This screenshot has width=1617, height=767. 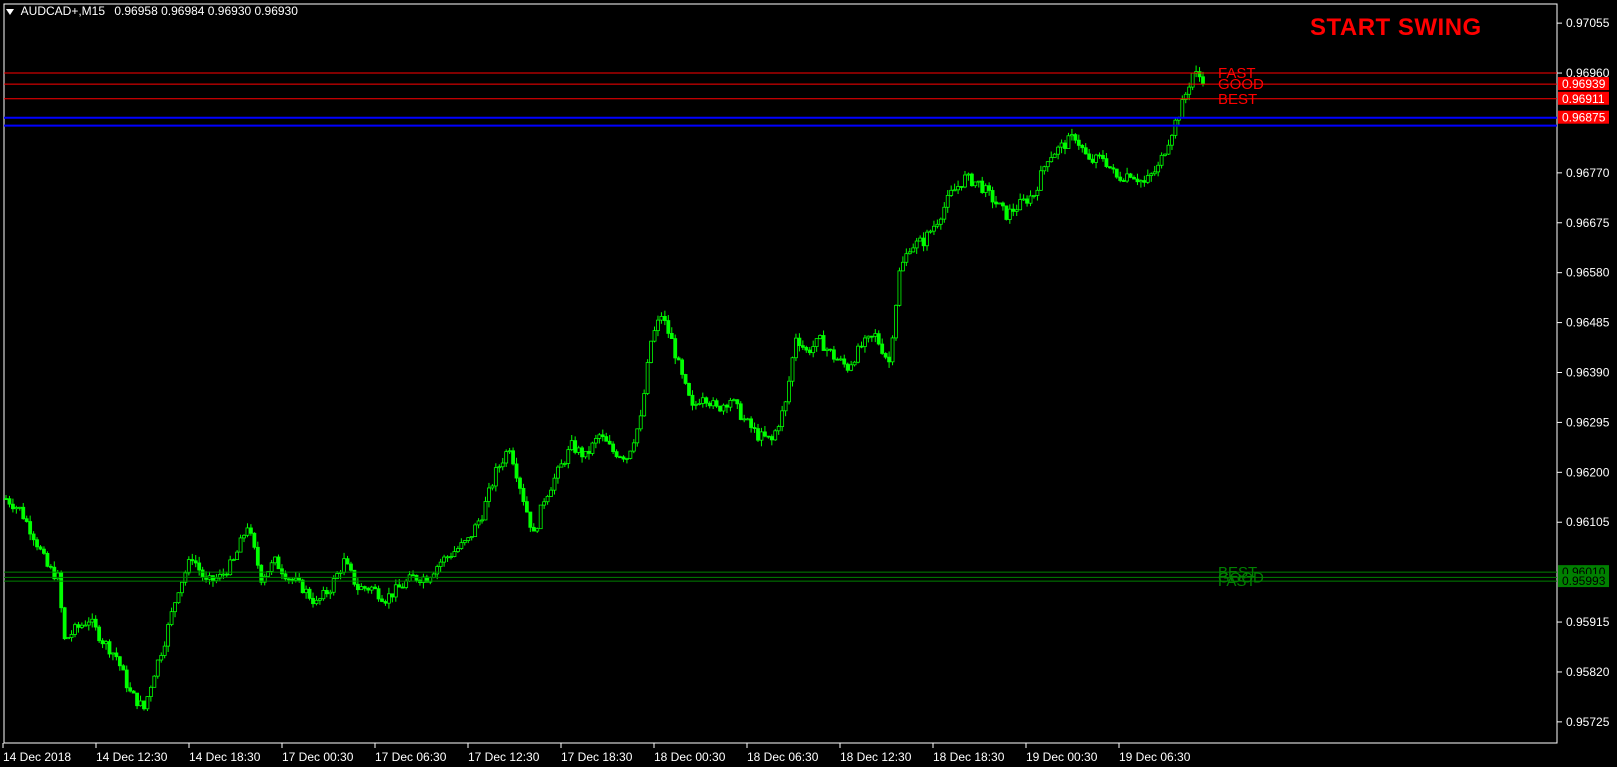 What do you see at coordinates (1588, 472) in the screenshot?
I see `price-tick-label: 0.96200` at bounding box center [1588, 472].